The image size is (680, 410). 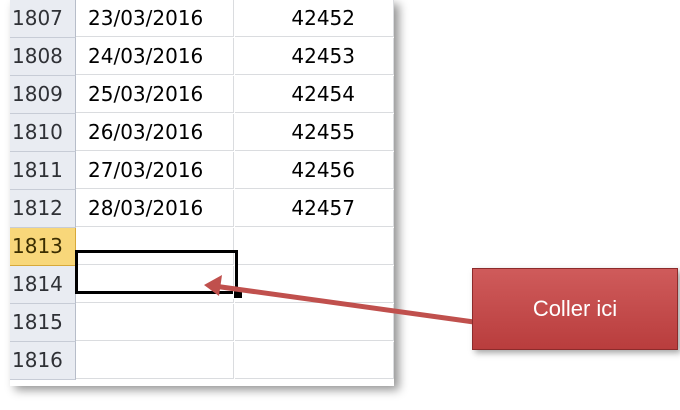 I want to click on row-header-1807: 1807, so click(x=43, y=19).